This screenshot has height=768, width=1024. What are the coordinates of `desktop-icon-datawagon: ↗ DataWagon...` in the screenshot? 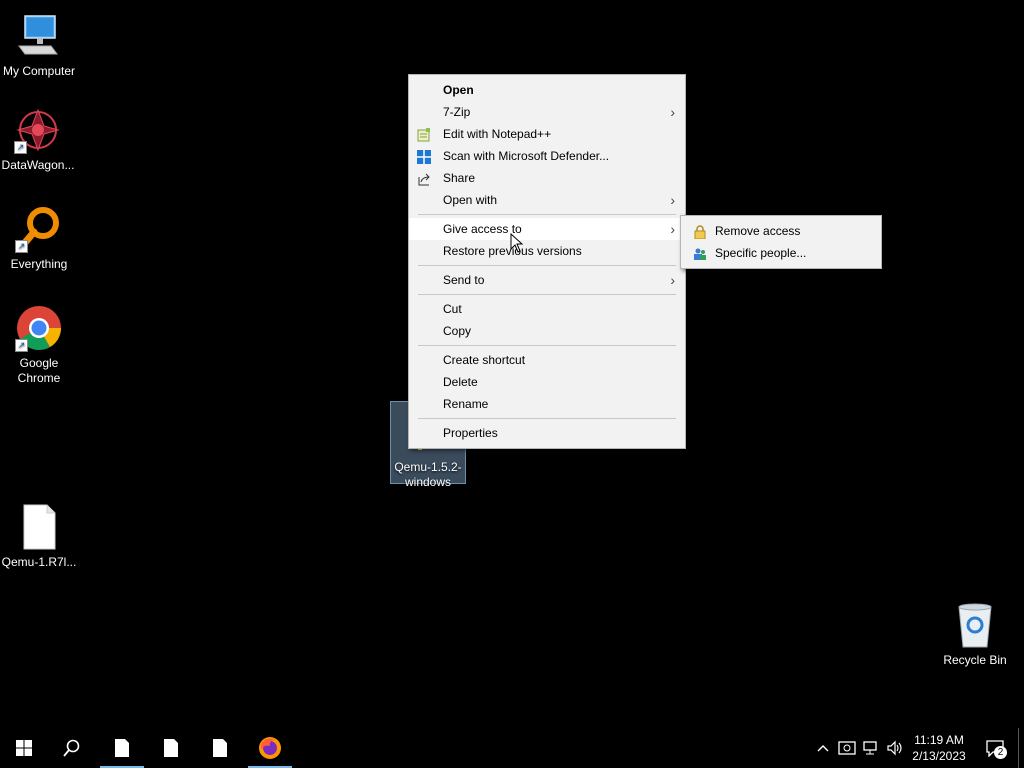 It's located at (38, 139).